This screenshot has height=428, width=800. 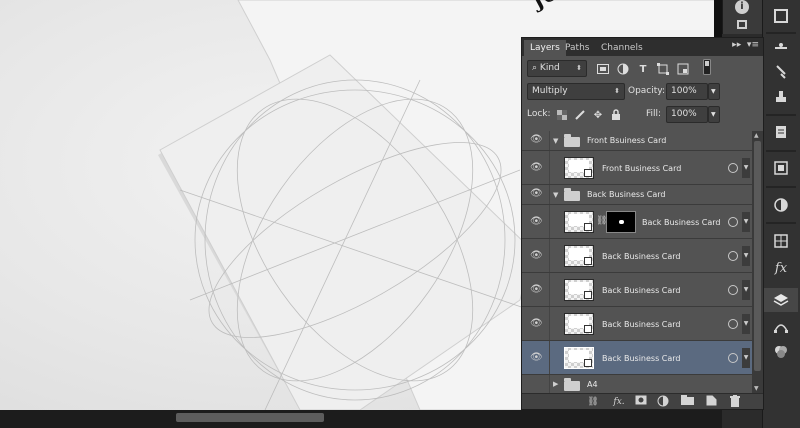 I want to click on layers-icon, so click(x=781, y=300).